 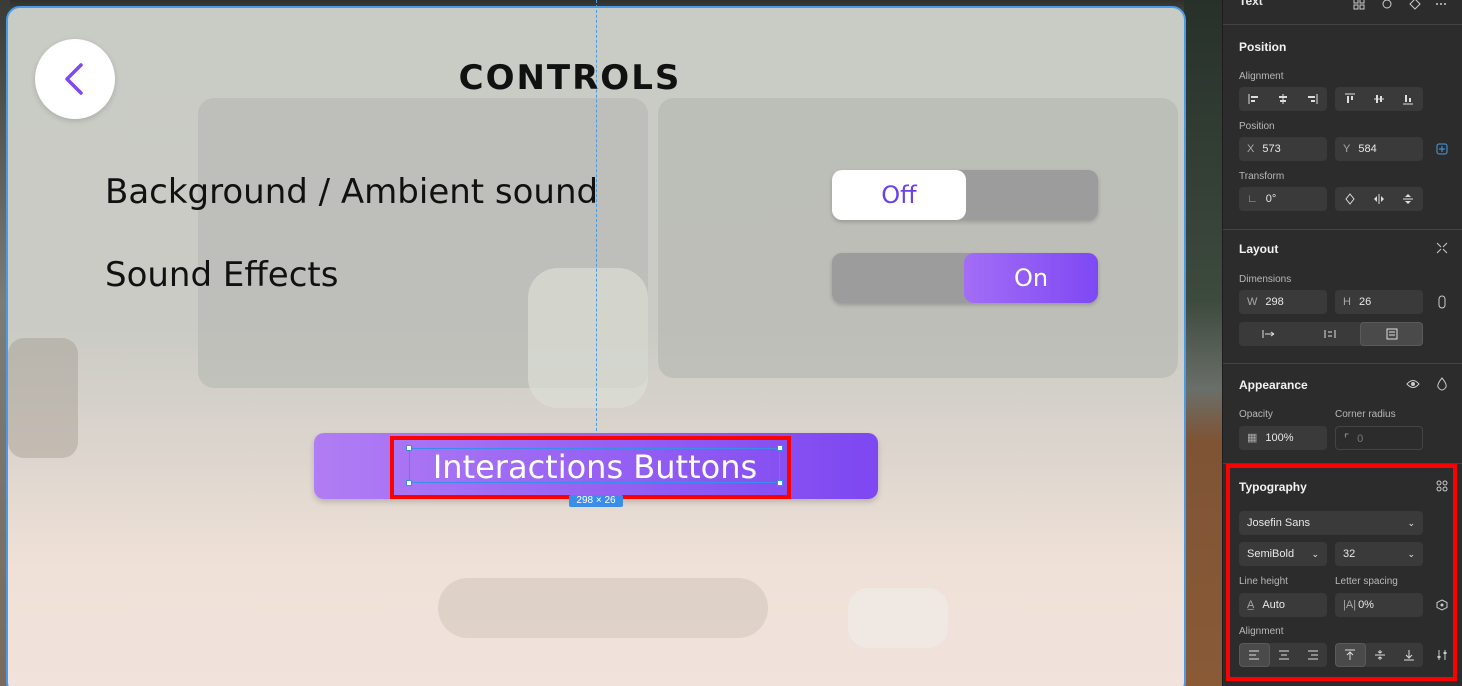 What do you see at coordinates (352, 192) in the screenshot?
I see `setting-label-ambient-sound: Background / Ambient sound` at bounding box center [352, 192].